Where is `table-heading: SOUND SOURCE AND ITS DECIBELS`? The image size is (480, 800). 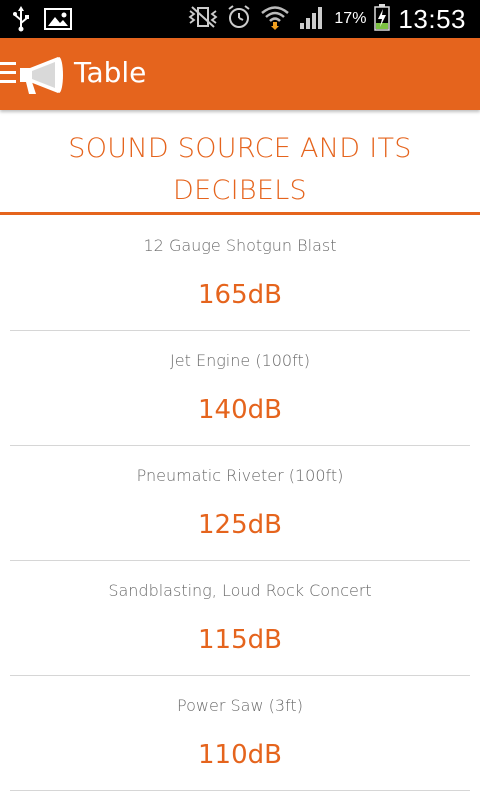
table-heading: SOUND SOURCE AND ITS DECIBELS is located at coordinates (240, 169).